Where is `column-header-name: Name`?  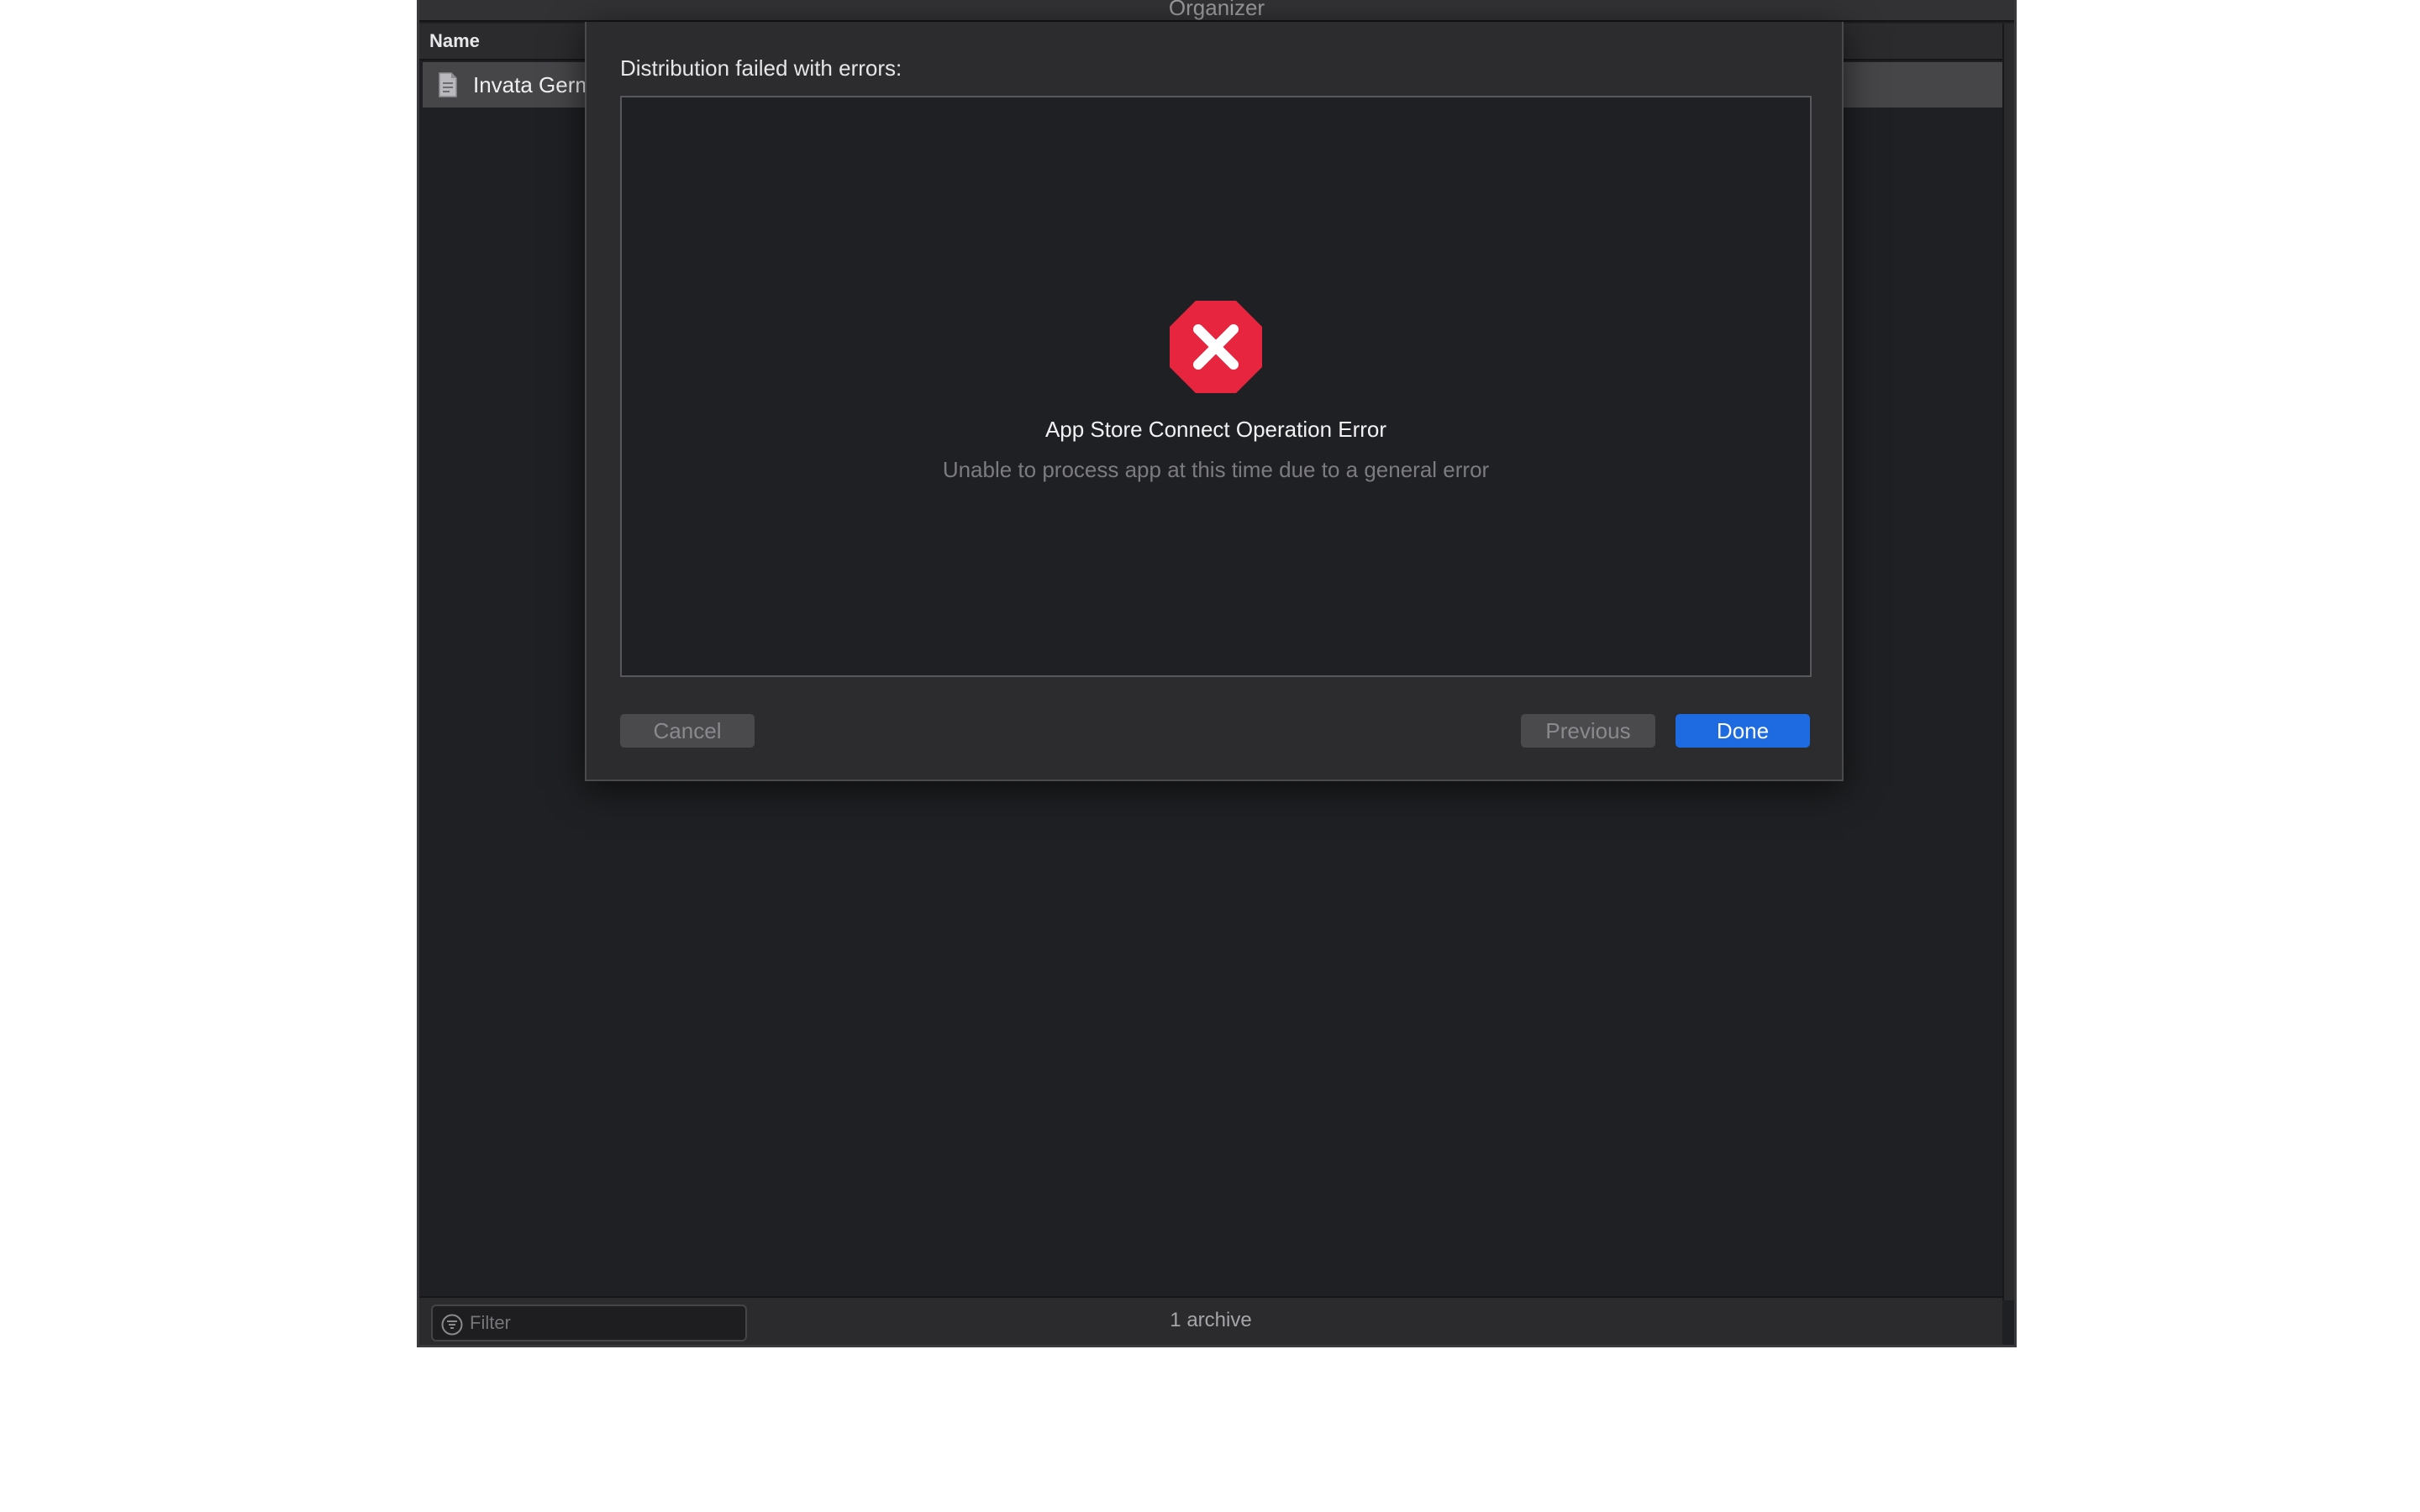 column-header-name: Name is located at coordinates (454, 41).